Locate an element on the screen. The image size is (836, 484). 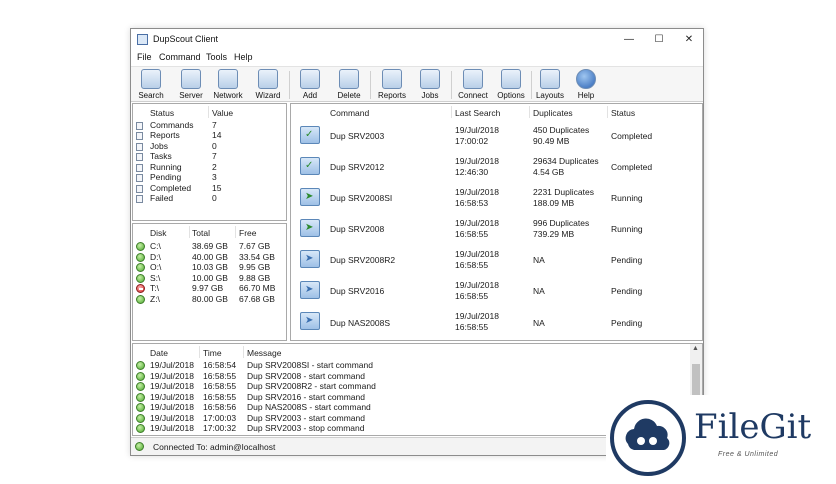
disk-total: 9.97 GB is located at coordinates (208, 288).